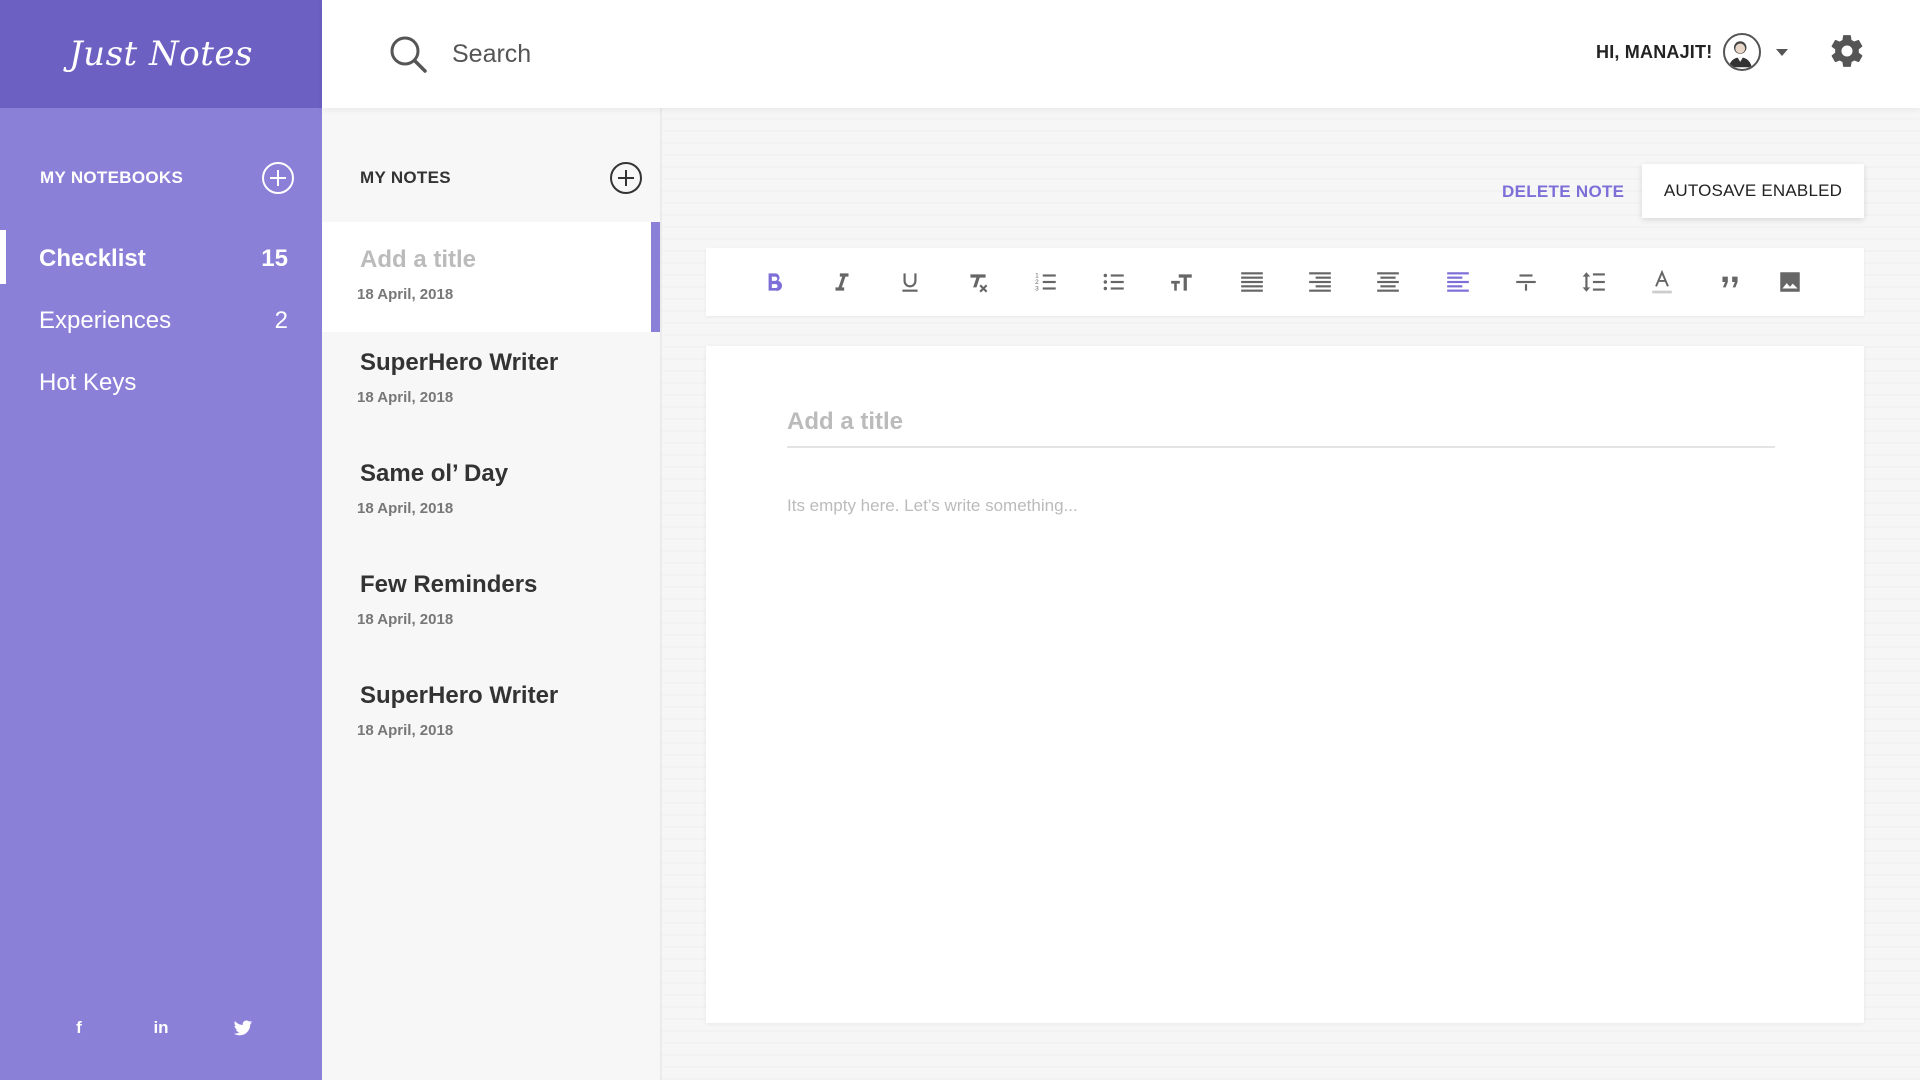 The height and width of the screenshot is (1080, 1920). I want to click on notebook-label: Hot Keys, so click(88, 382).